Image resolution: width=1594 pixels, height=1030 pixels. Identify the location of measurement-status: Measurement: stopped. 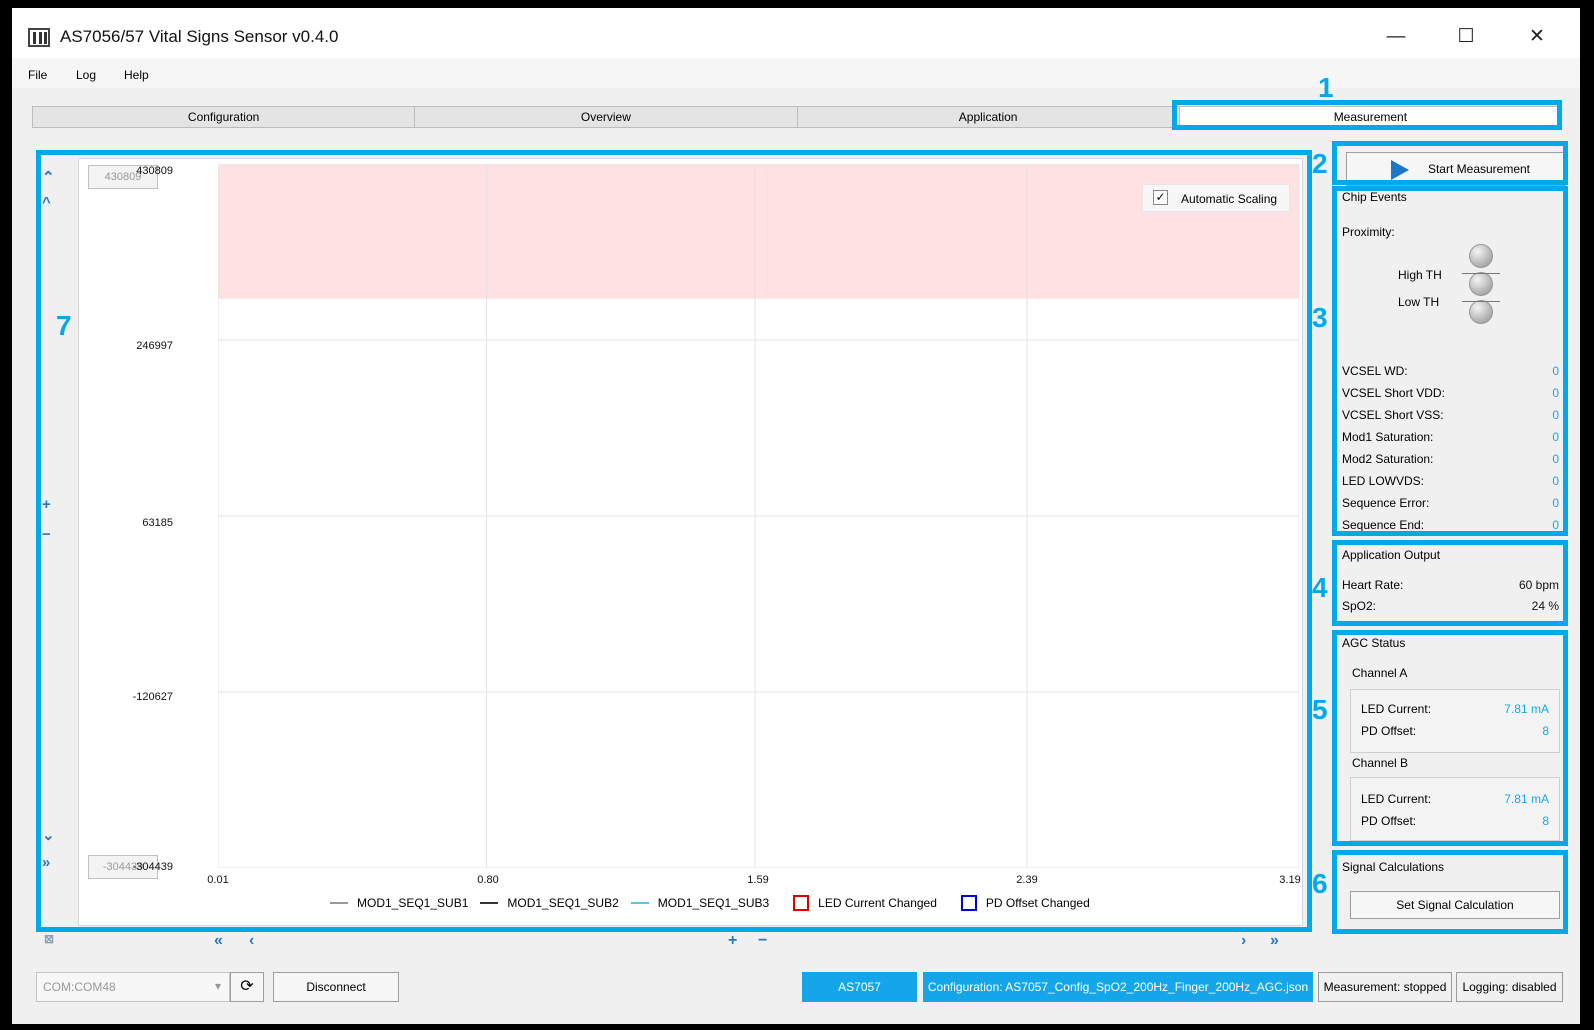
(1385, 987).